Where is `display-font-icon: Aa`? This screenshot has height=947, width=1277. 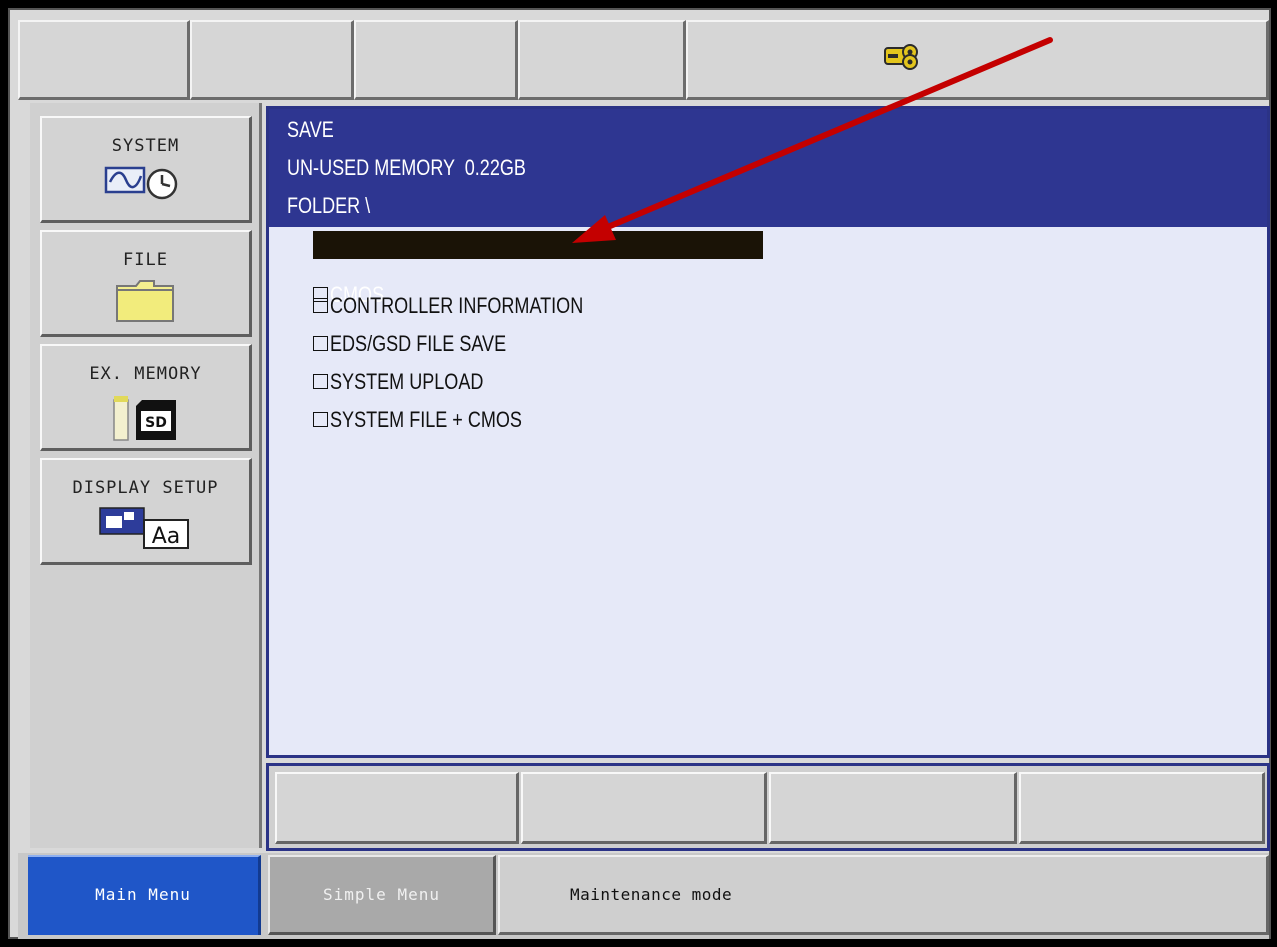
display-font-icon: Aa is located at coordinates (144, 528).